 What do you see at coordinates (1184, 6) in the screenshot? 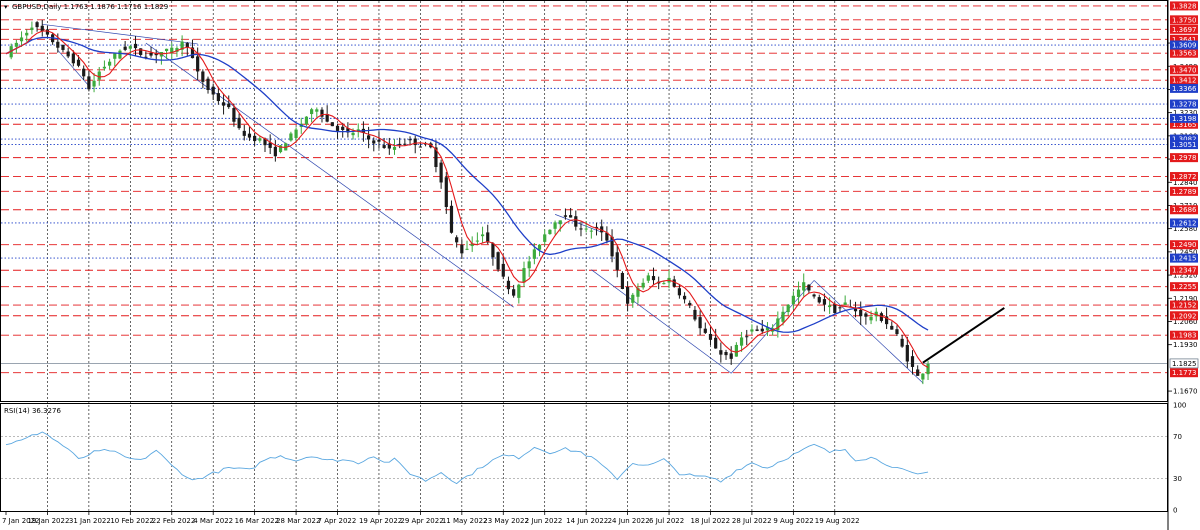
I see `price-label: 1.3828` at bounding box center [1184, 6].